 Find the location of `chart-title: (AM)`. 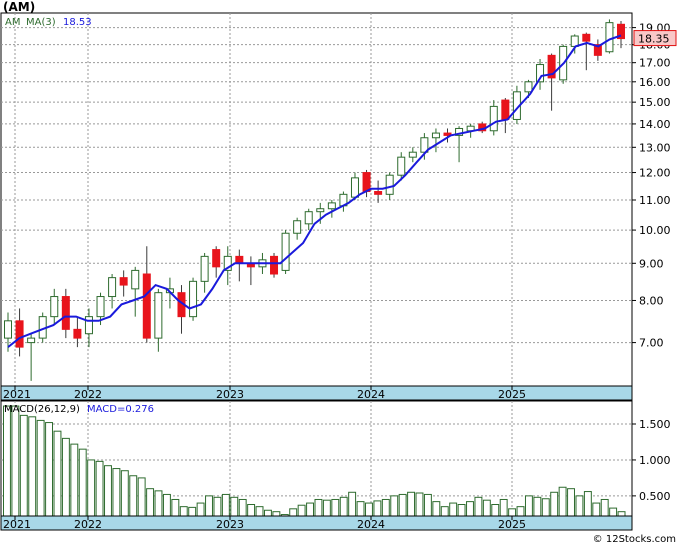

chart-title: (AM) is located at coordinates (19, 7).